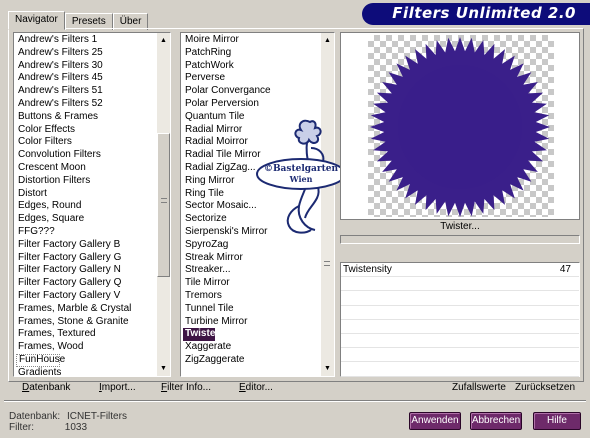 This screenshot has height=438, width=590. Describe the element at coordinates (78, 20) in the screenshot. I see `tab-bar: Navigator Presets Über` at that location.